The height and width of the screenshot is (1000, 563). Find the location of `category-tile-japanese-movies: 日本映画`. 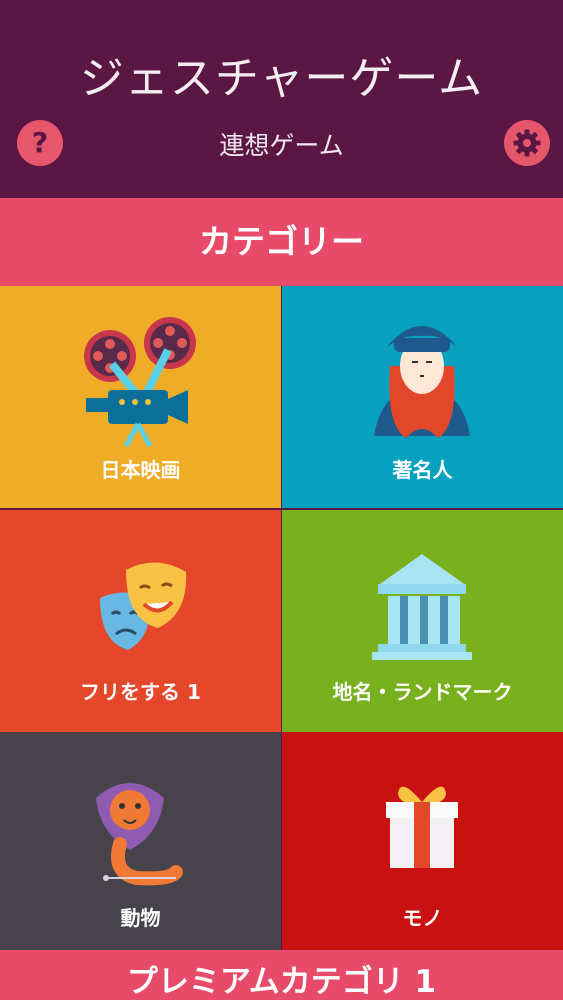

category-tile-japanese-movies: 日本映画 is located at coordinates (140, 397).